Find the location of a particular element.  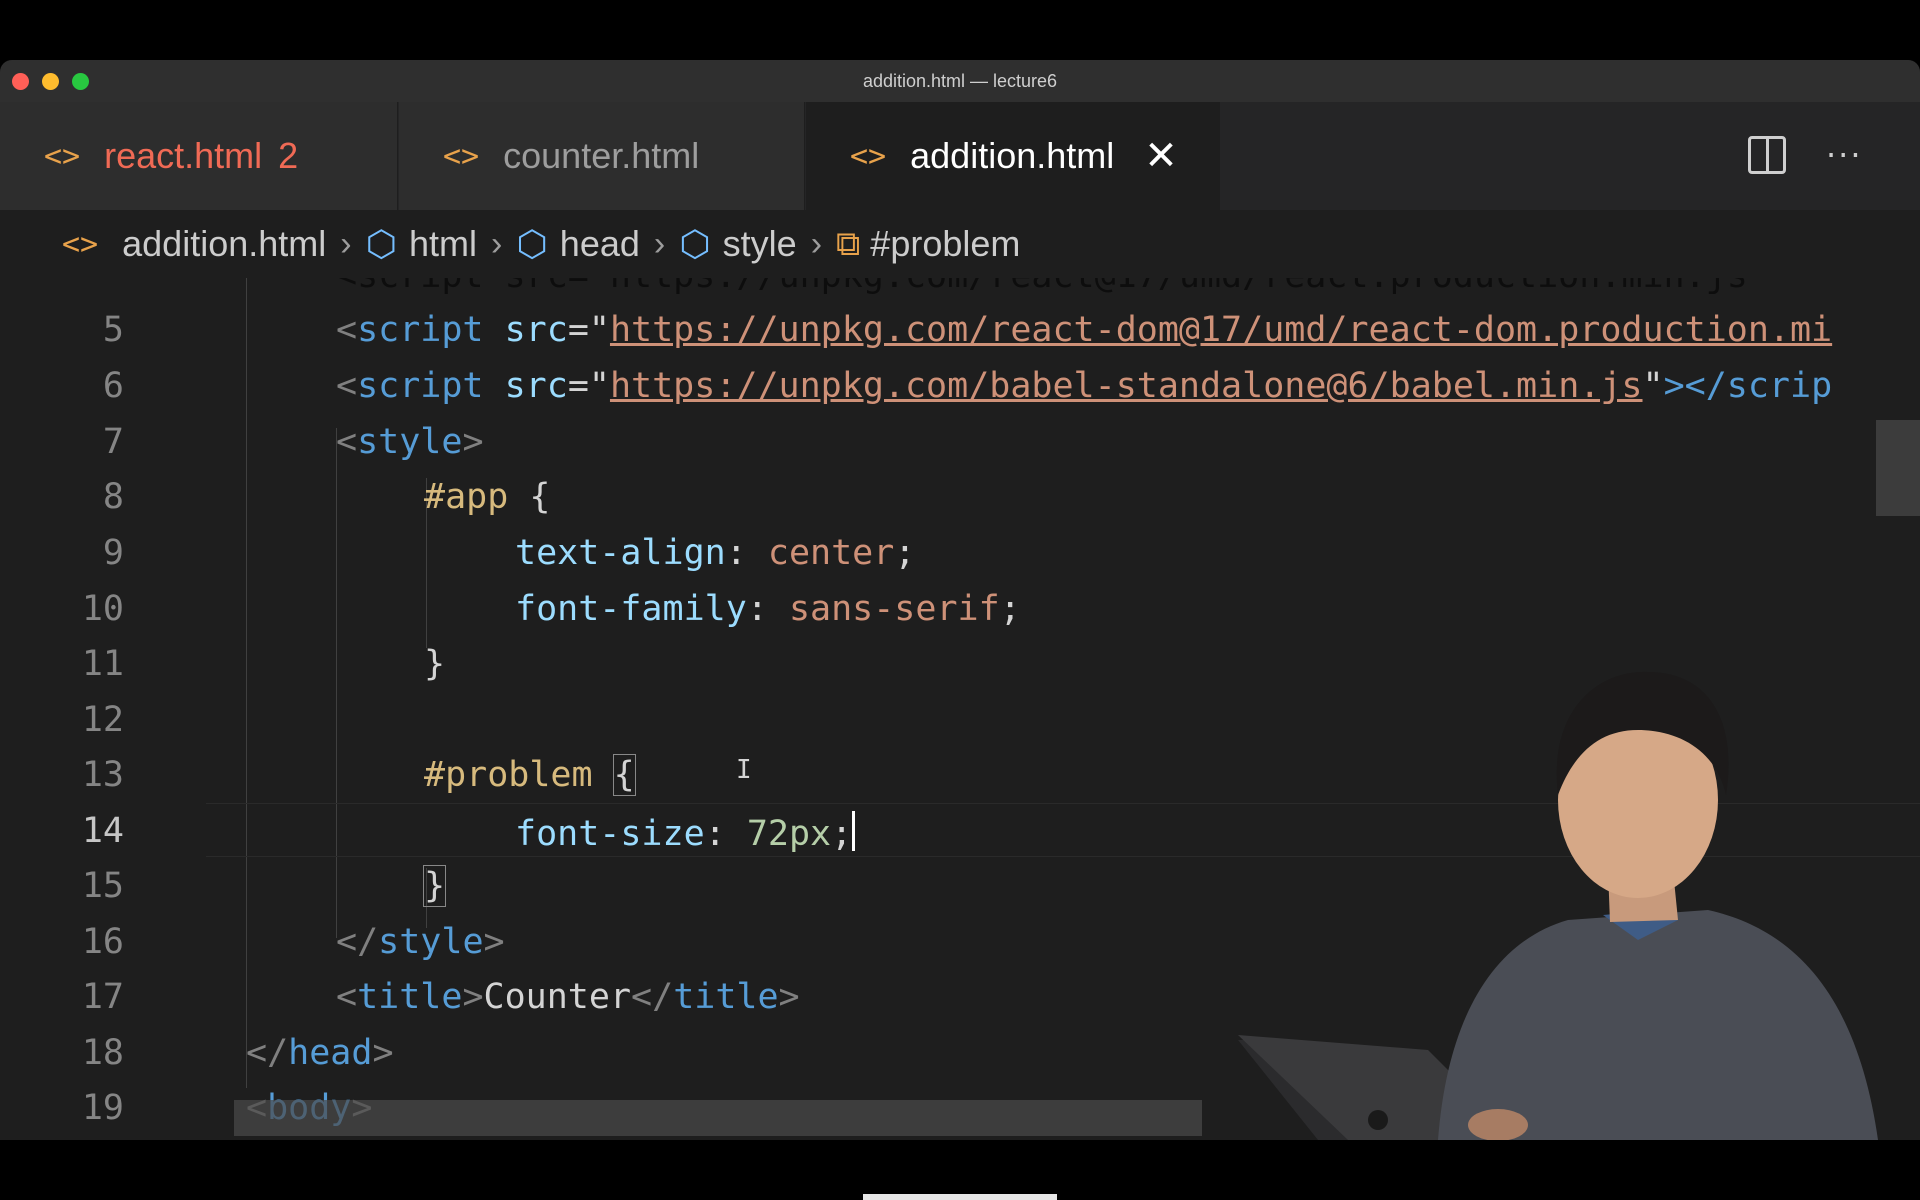

line-number: 12 is located at coordinates (102, 720).